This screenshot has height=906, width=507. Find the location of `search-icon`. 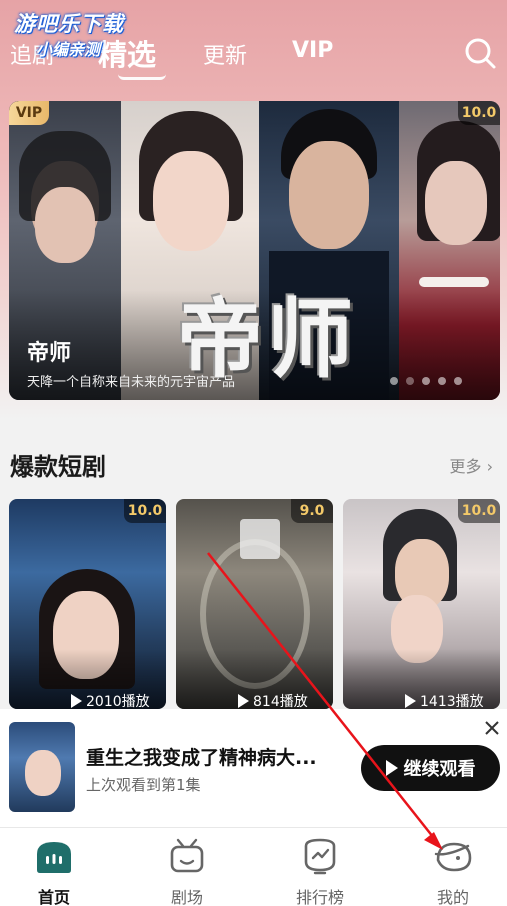

search-icon is located at coordinates (480, 53).